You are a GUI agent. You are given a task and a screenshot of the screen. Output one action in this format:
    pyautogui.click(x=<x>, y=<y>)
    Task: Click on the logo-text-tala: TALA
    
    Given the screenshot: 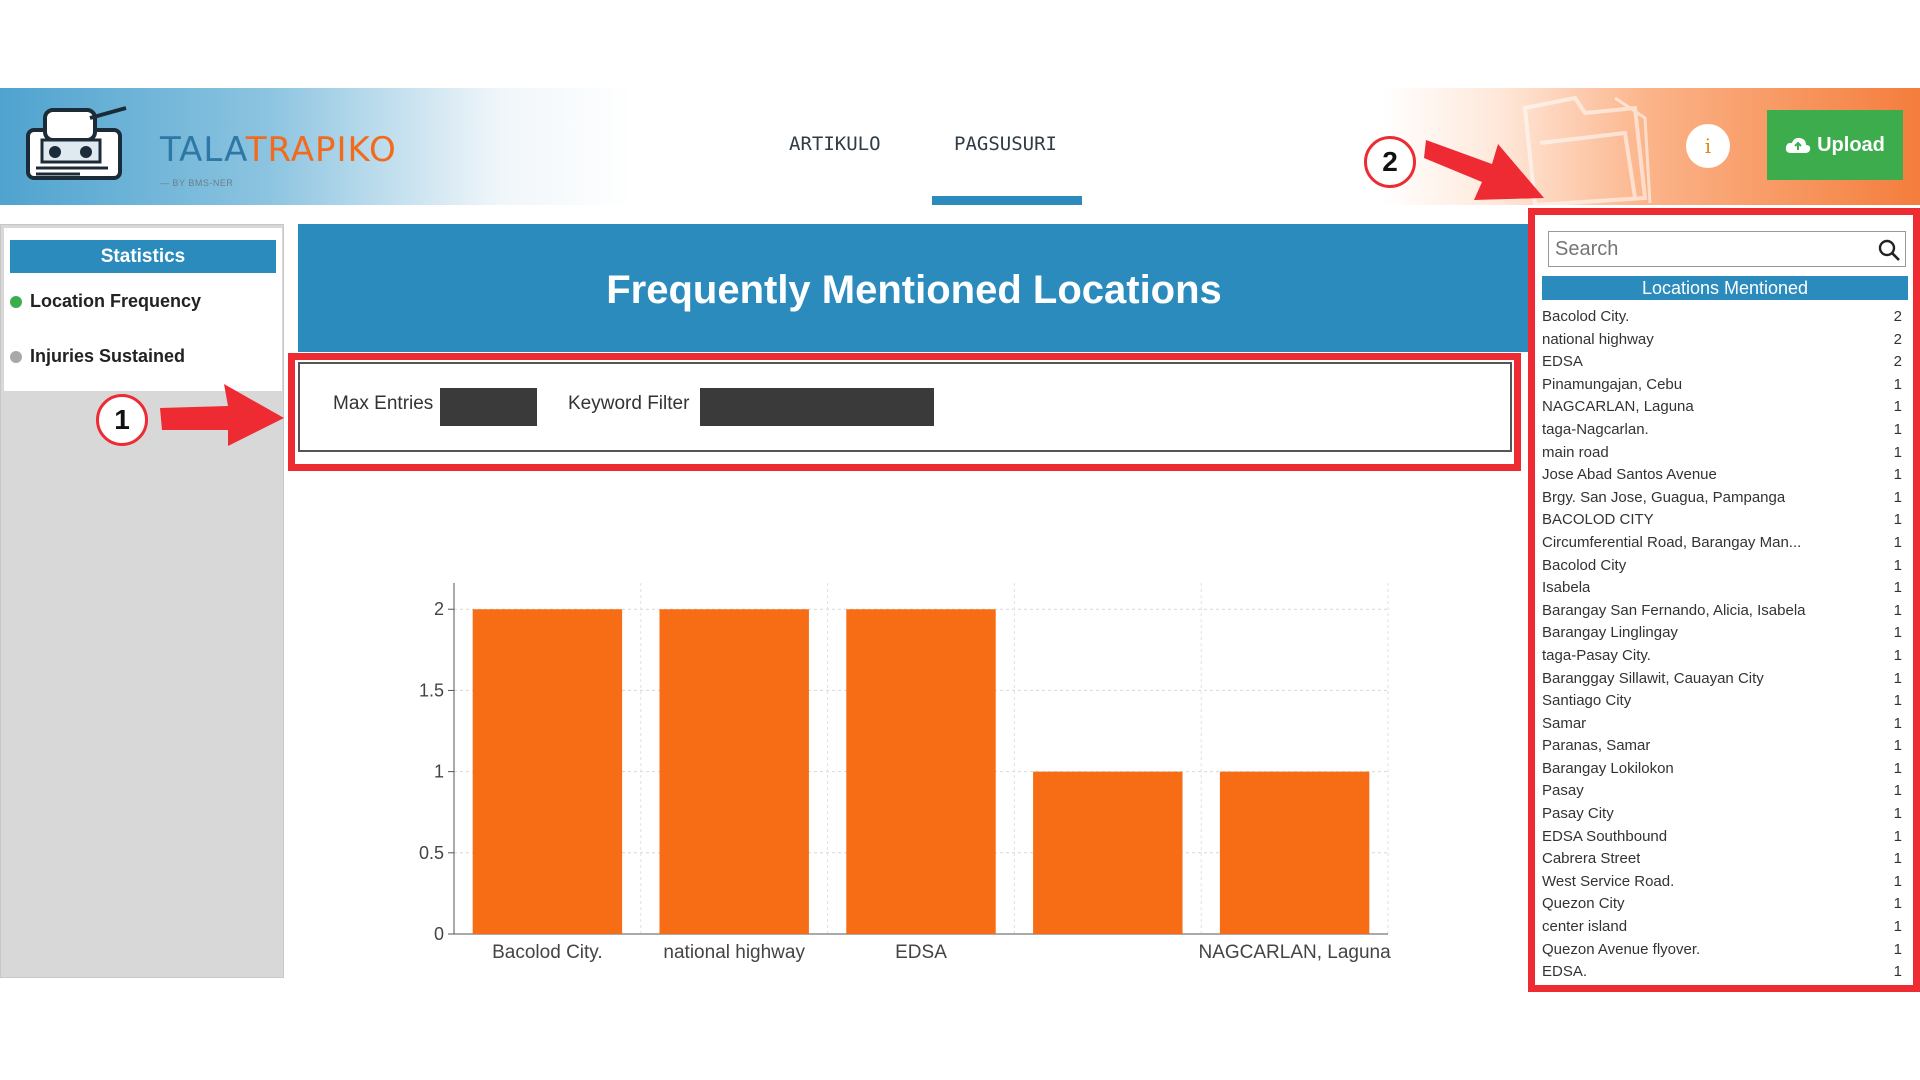 What is the action you would take?
    pyautogui.click(x=203, y=150)
    